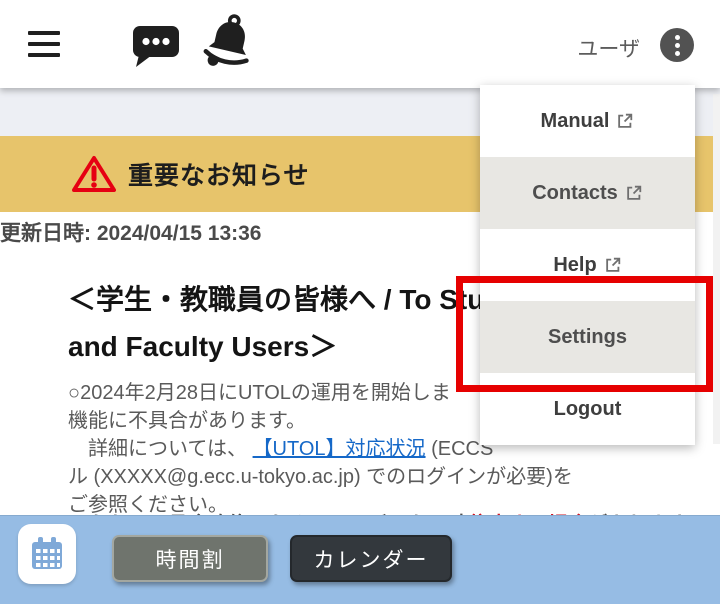  I want to click on notification-bell-icon, so click(230, 41).